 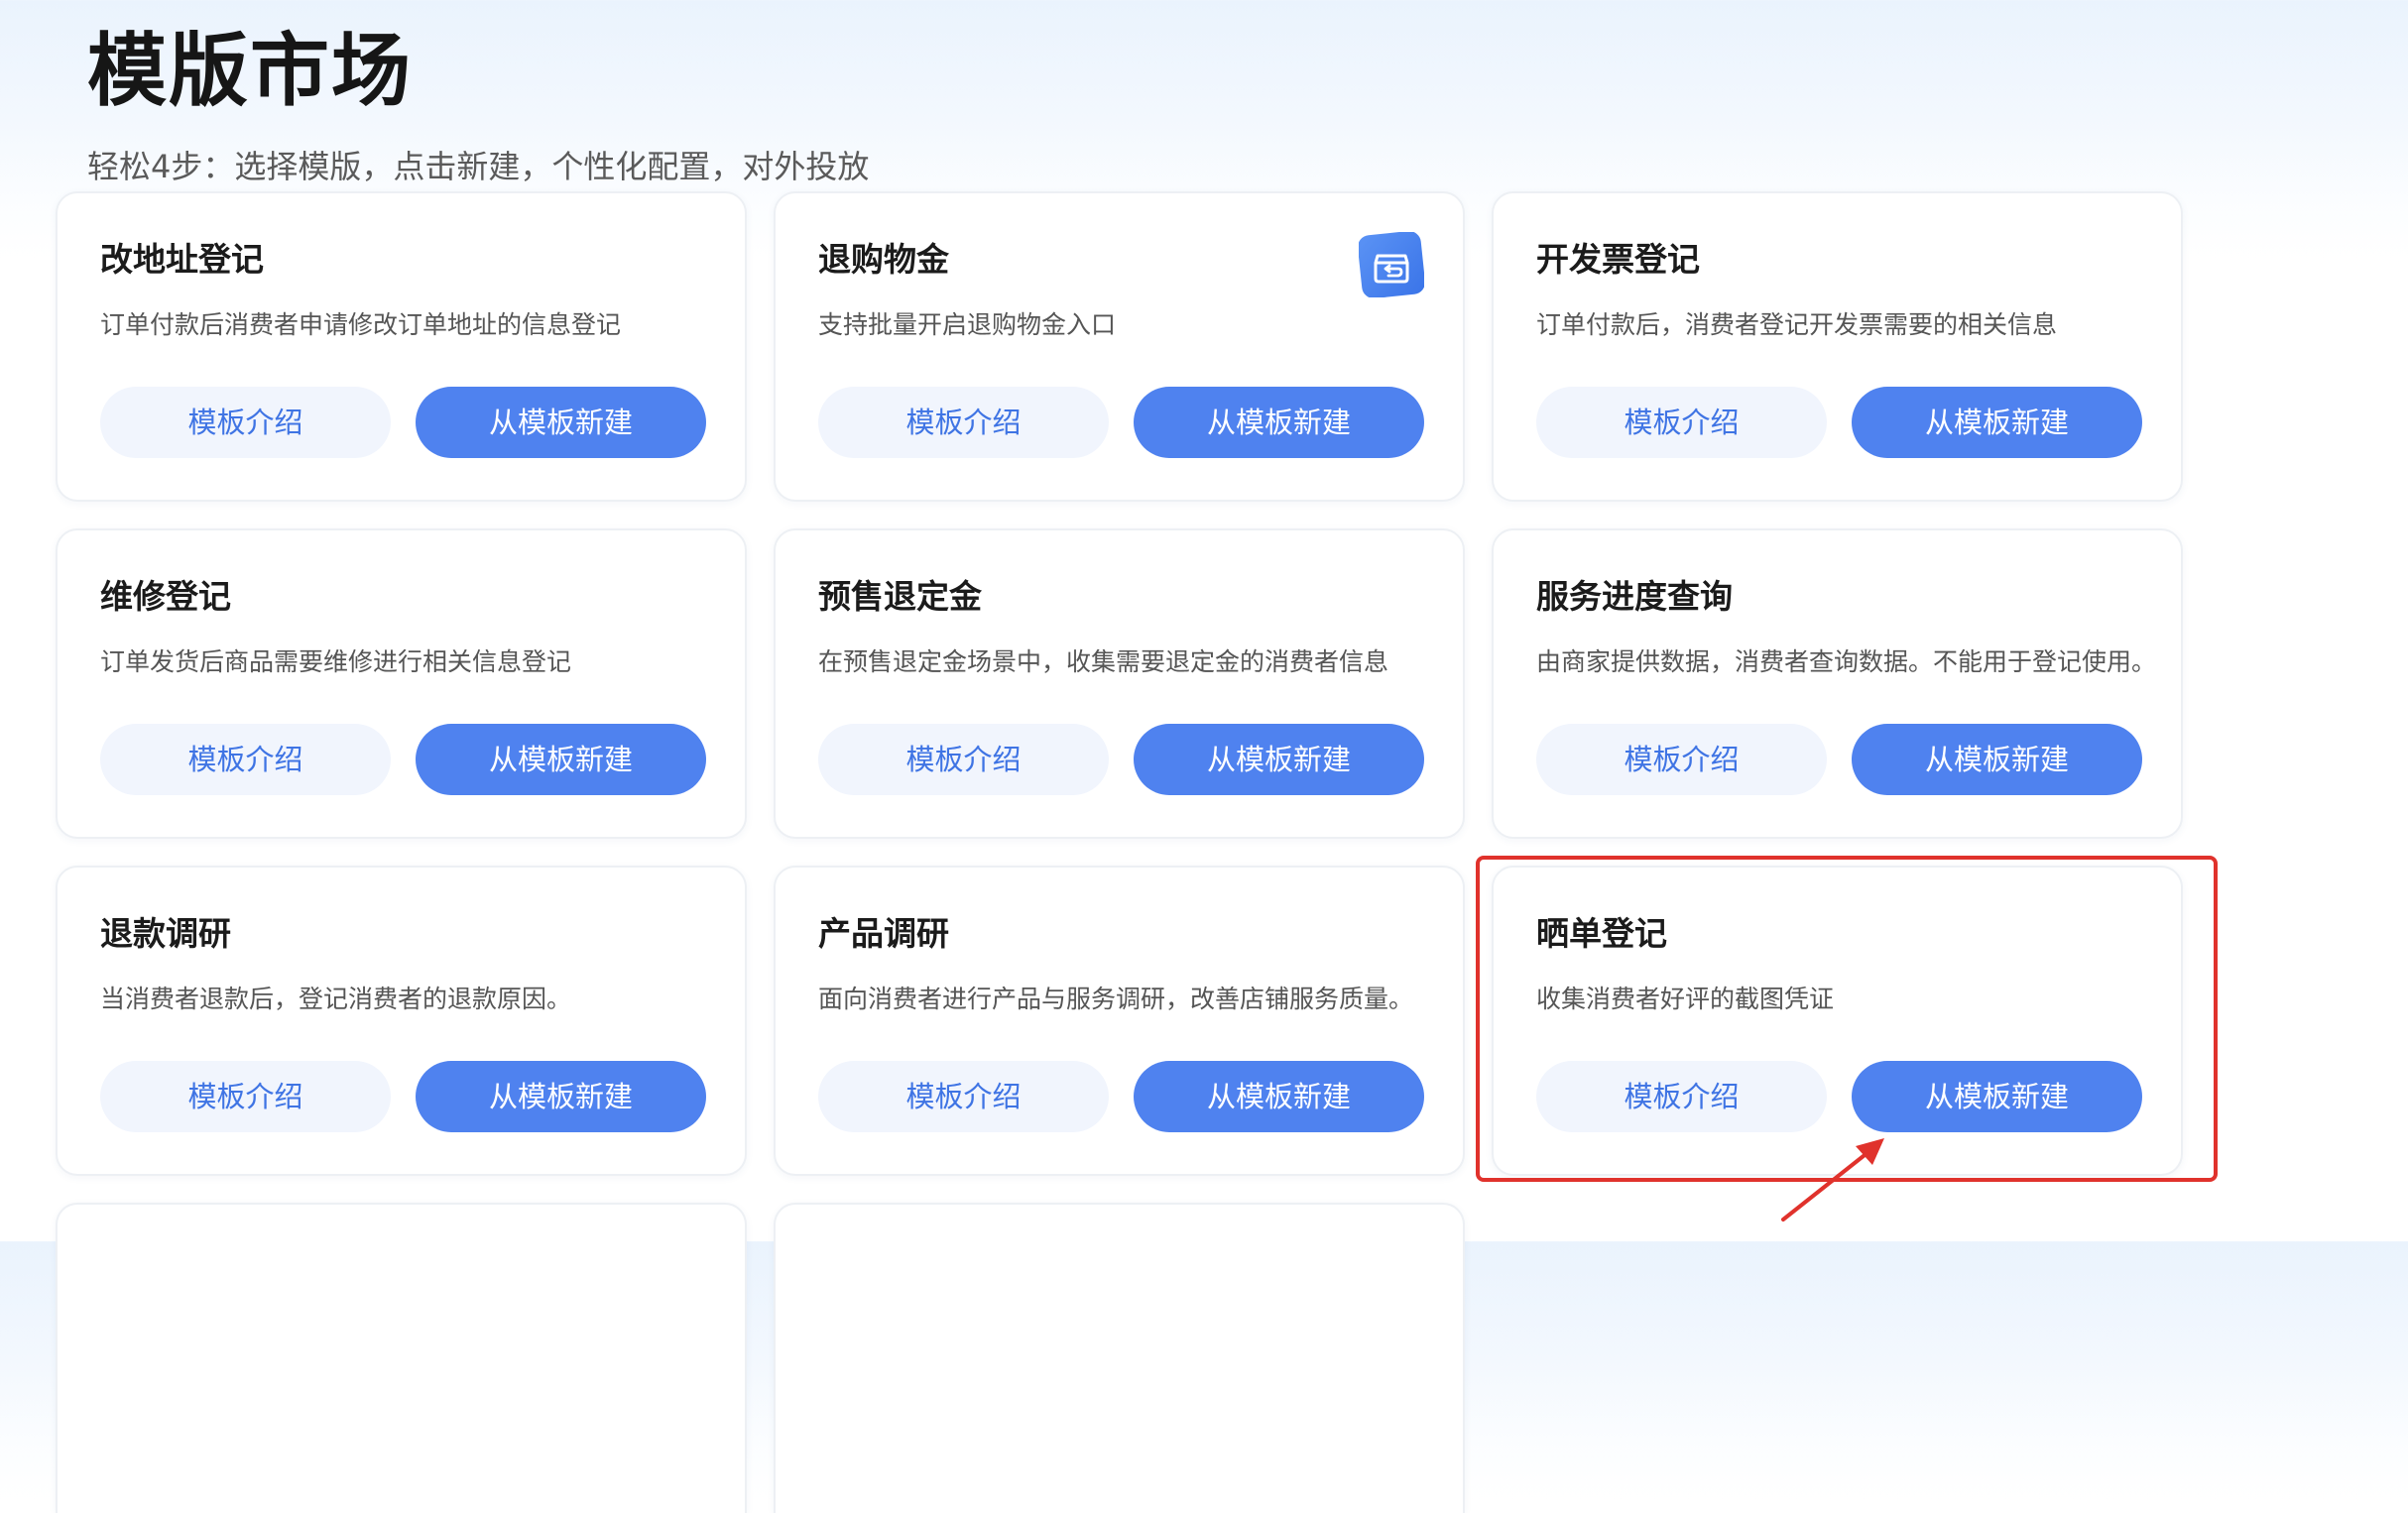 What do you see at coordinates (1391, 264) in the screenshot?
I see `refund-box-icon` at bounding box center [1391, 264].